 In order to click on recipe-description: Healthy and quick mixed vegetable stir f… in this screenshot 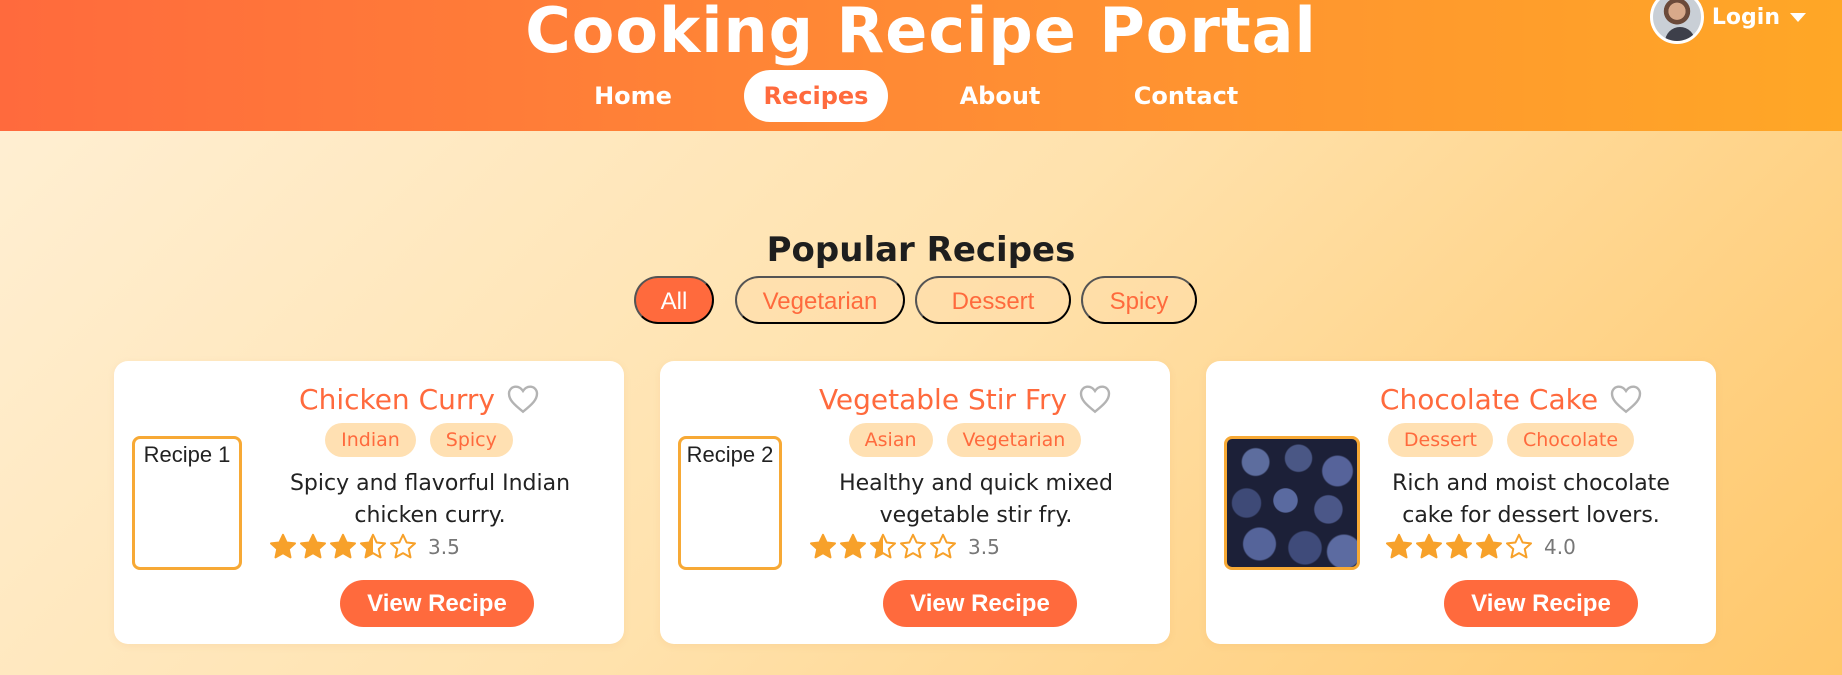, I will do `click(976, 499)`.